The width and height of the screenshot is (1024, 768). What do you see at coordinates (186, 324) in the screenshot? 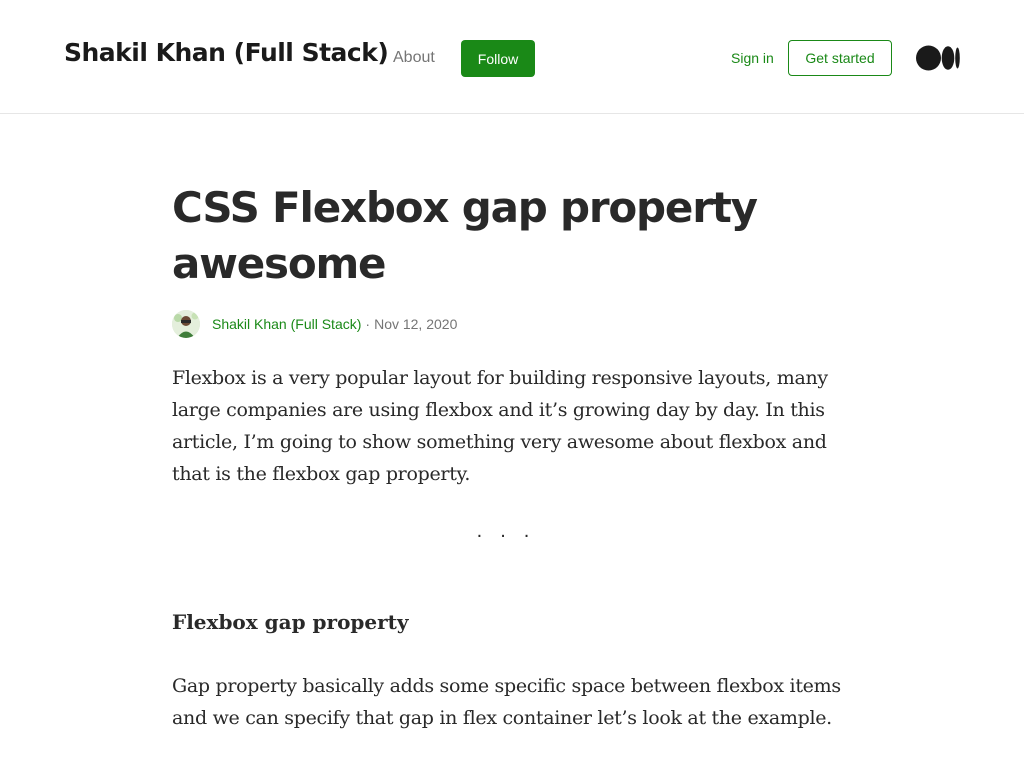
I see `avatar` at bounding box center [186, 324].